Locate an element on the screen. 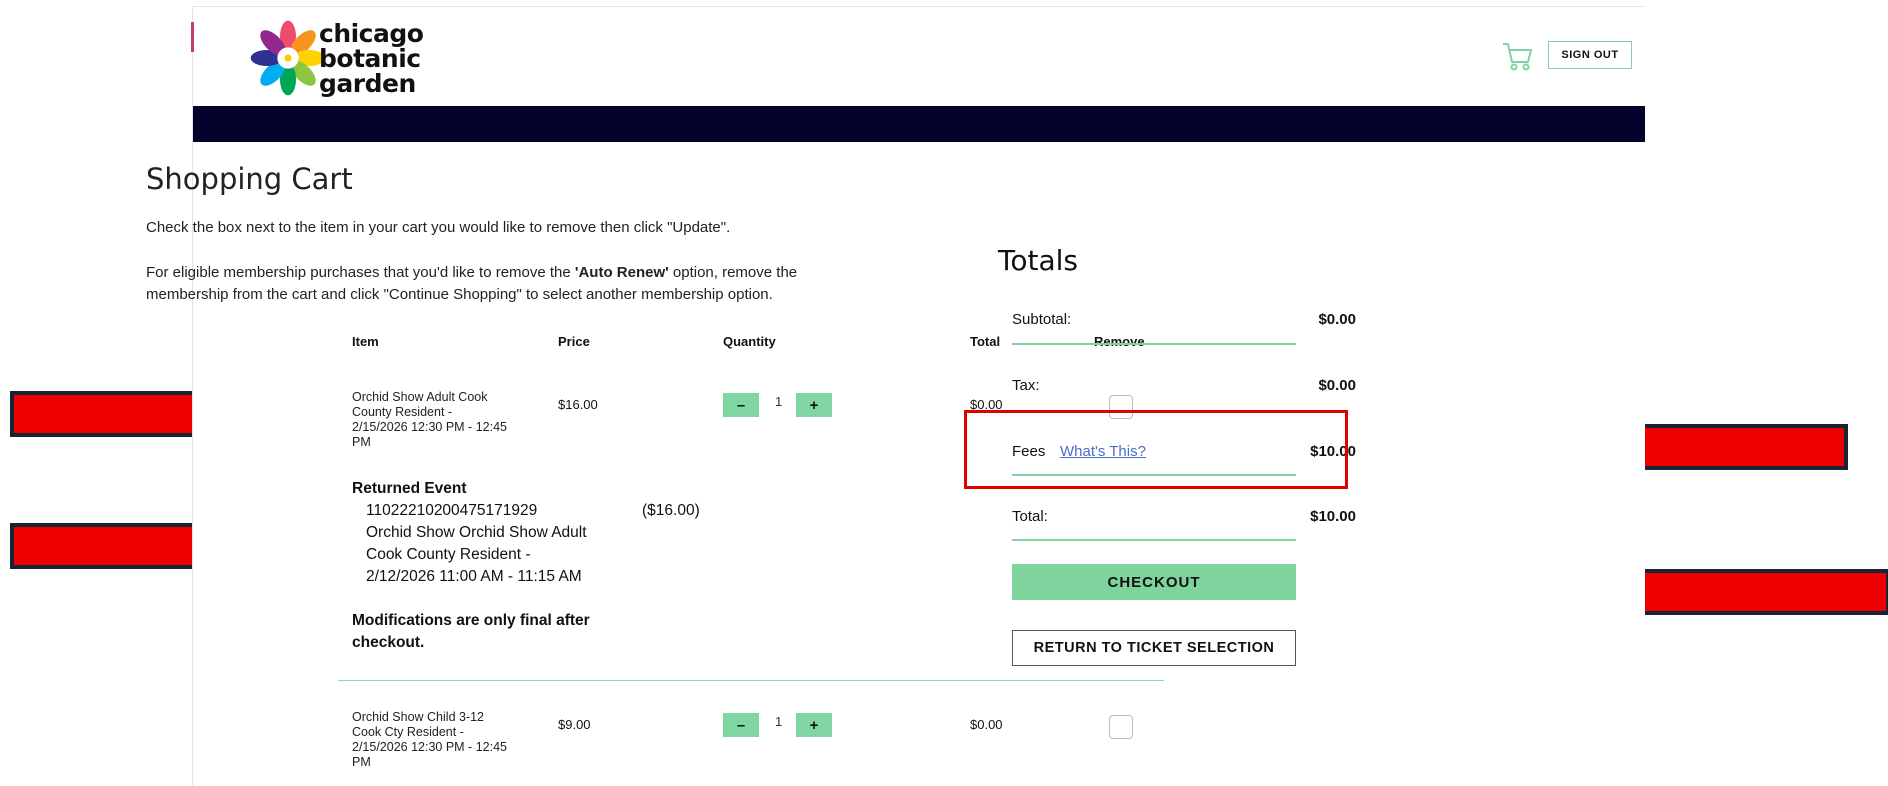  nav-bar is located at coordinates (919, 124).